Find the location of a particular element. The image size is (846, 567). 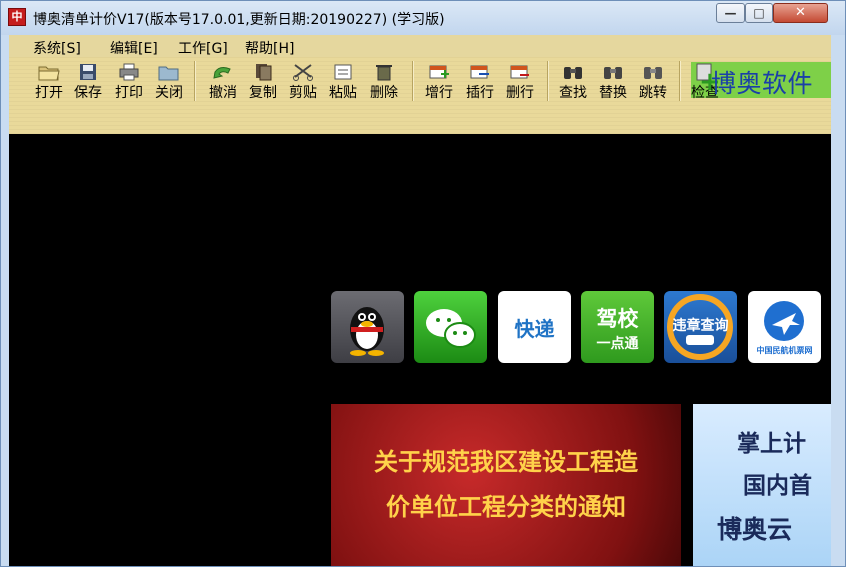

menu-edit: 编辑[E] is located at coordinates (134, 48).